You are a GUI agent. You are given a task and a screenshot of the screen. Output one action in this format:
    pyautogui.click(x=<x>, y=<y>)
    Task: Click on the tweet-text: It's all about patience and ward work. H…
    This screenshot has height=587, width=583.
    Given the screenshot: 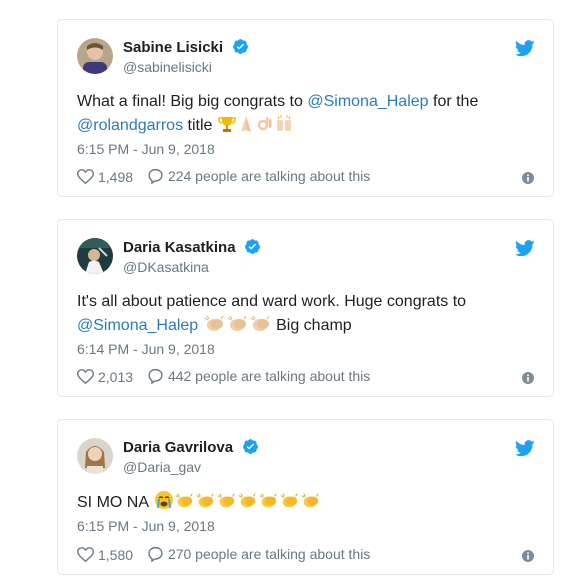 What is the action you would take?
    pyautogui.click(x=308, y=315)
    